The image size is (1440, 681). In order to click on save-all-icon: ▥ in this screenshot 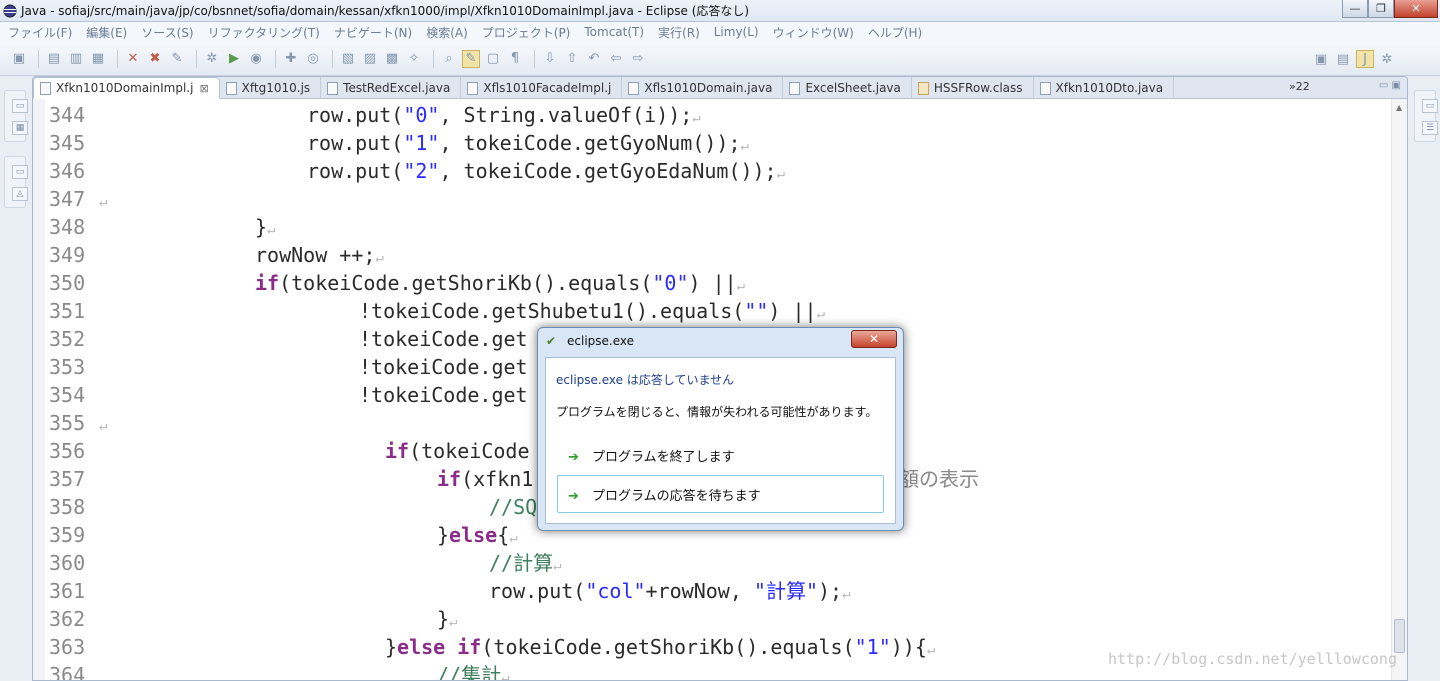, I will do `click(76, 59)`.